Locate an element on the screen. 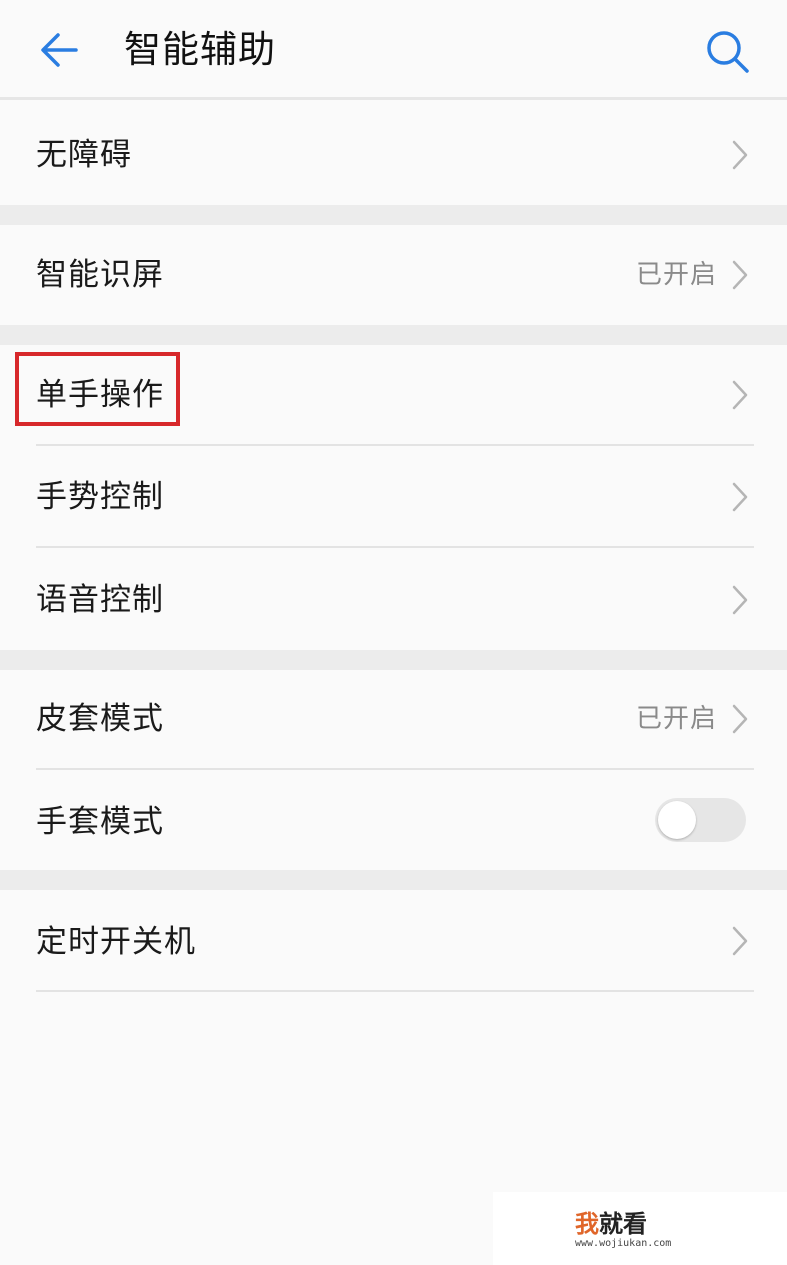 This screenshot has height=1265, width=787. setting-label: 手势控制 is located at coordinates (100, 497).